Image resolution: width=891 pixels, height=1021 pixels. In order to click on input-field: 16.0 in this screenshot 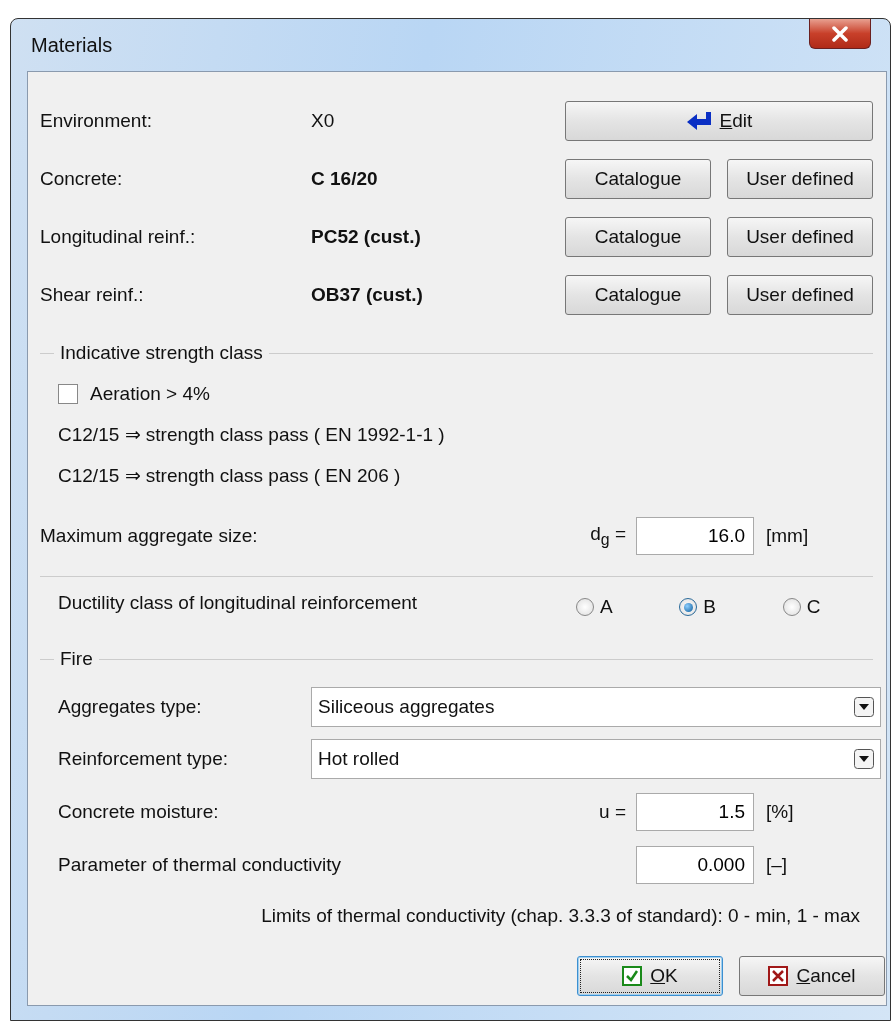, I will do `click(695, 536)`.